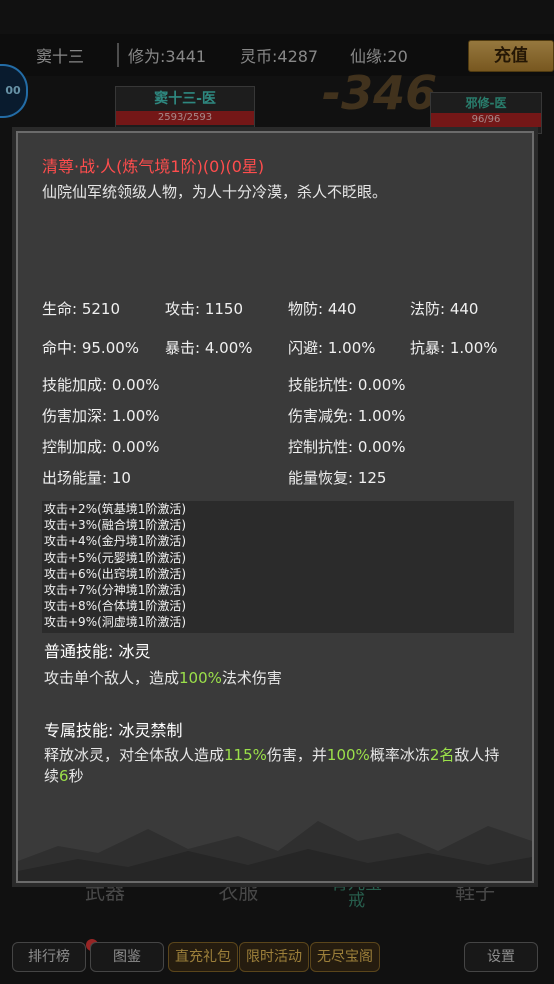 The image size is (554, 984). I want to click on stat-hit: 命中95.00%, so click(90, 347).